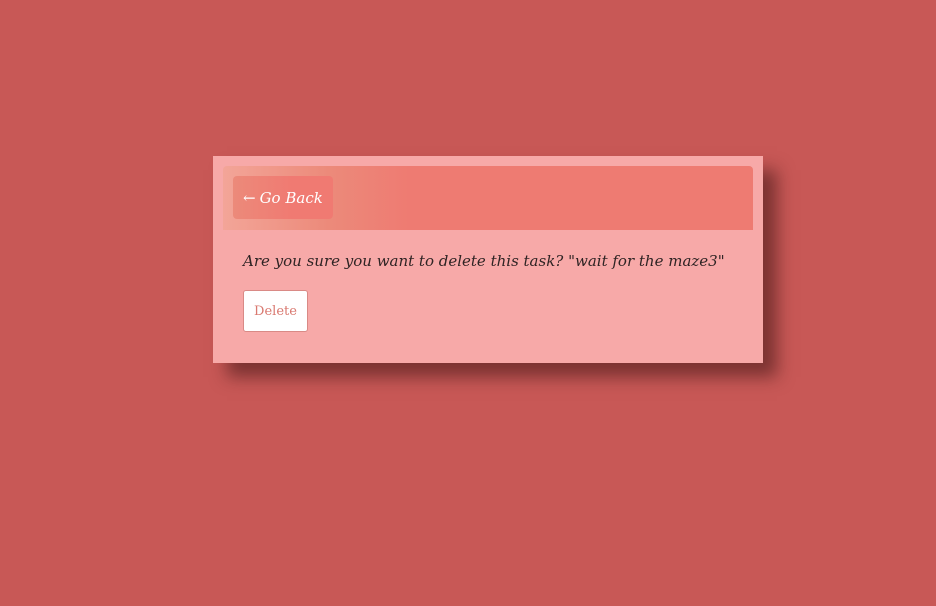 The image size is (936, 606). Describe the element at coordinates (249, 197) in the screenshot. I see `back-arrow-icon: ←` at that location.